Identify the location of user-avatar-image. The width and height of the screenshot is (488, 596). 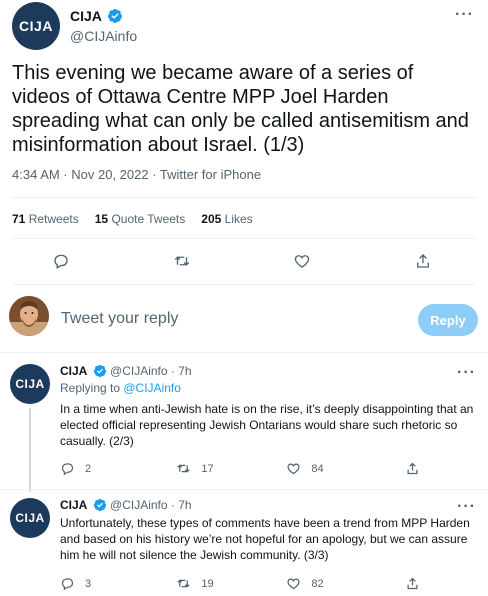
(29, 316).